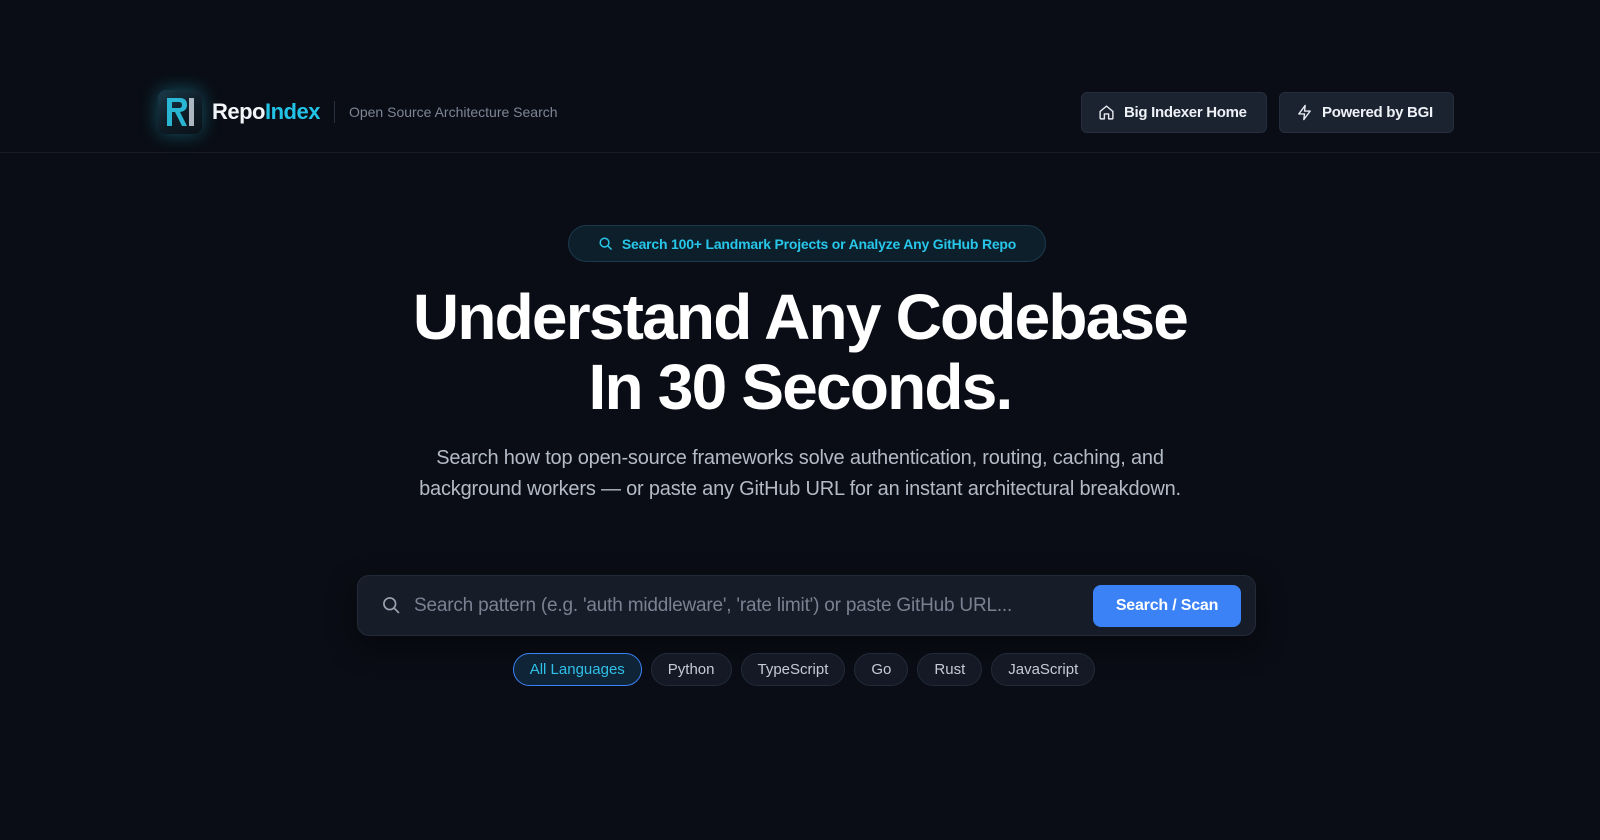  Describe the element at coordinates (1267, 112) in the screenshot. I see `header-nav: Big Indexer Home Powered by BGI` at that location.